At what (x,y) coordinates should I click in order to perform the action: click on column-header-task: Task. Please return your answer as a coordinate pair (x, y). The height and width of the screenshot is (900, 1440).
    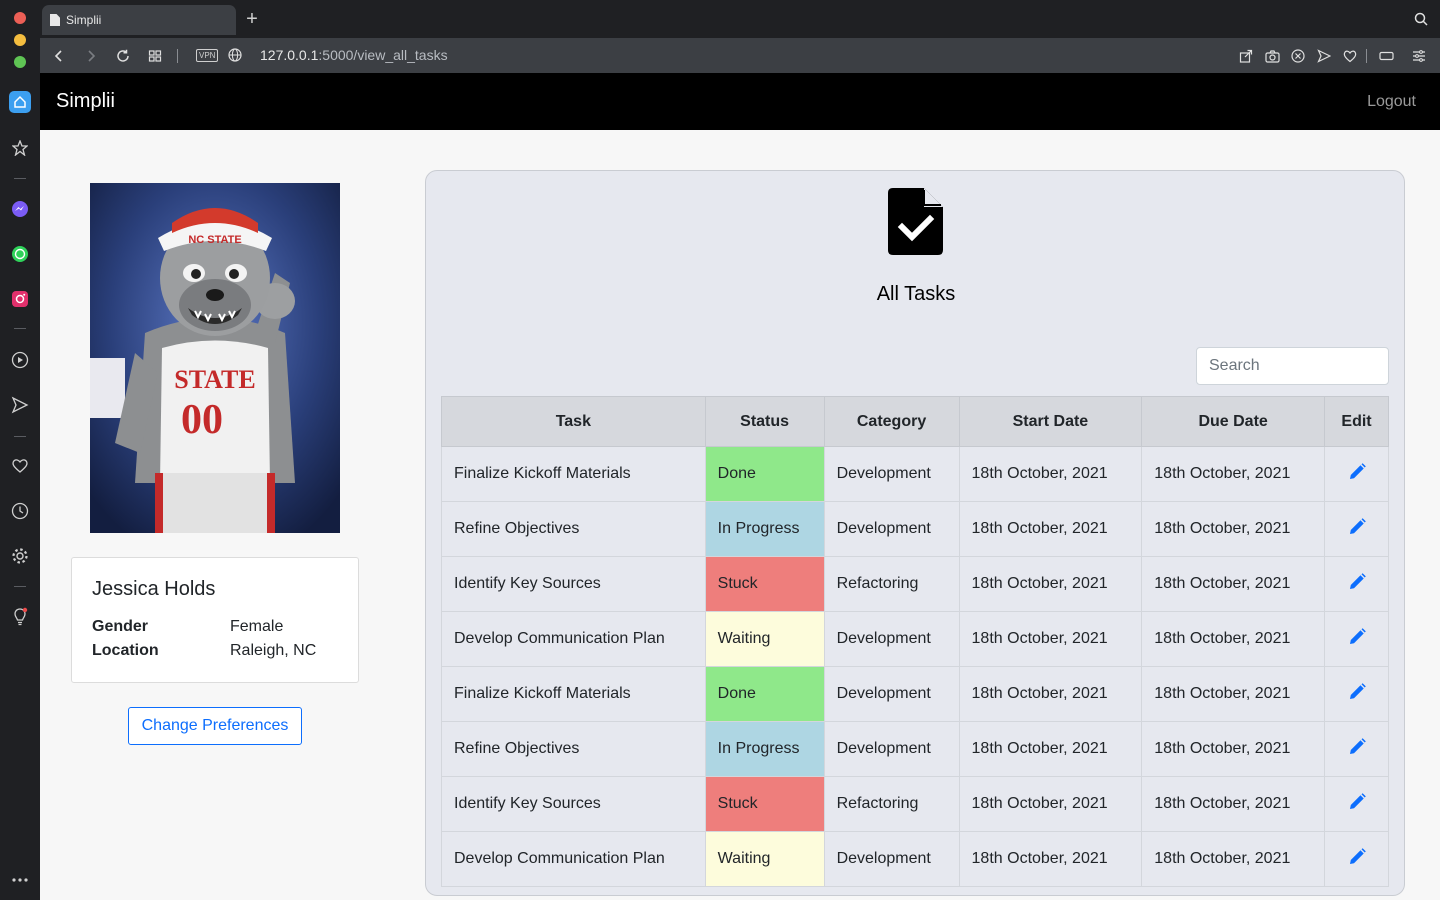
    Looking at the image, I should click on (573, 421).